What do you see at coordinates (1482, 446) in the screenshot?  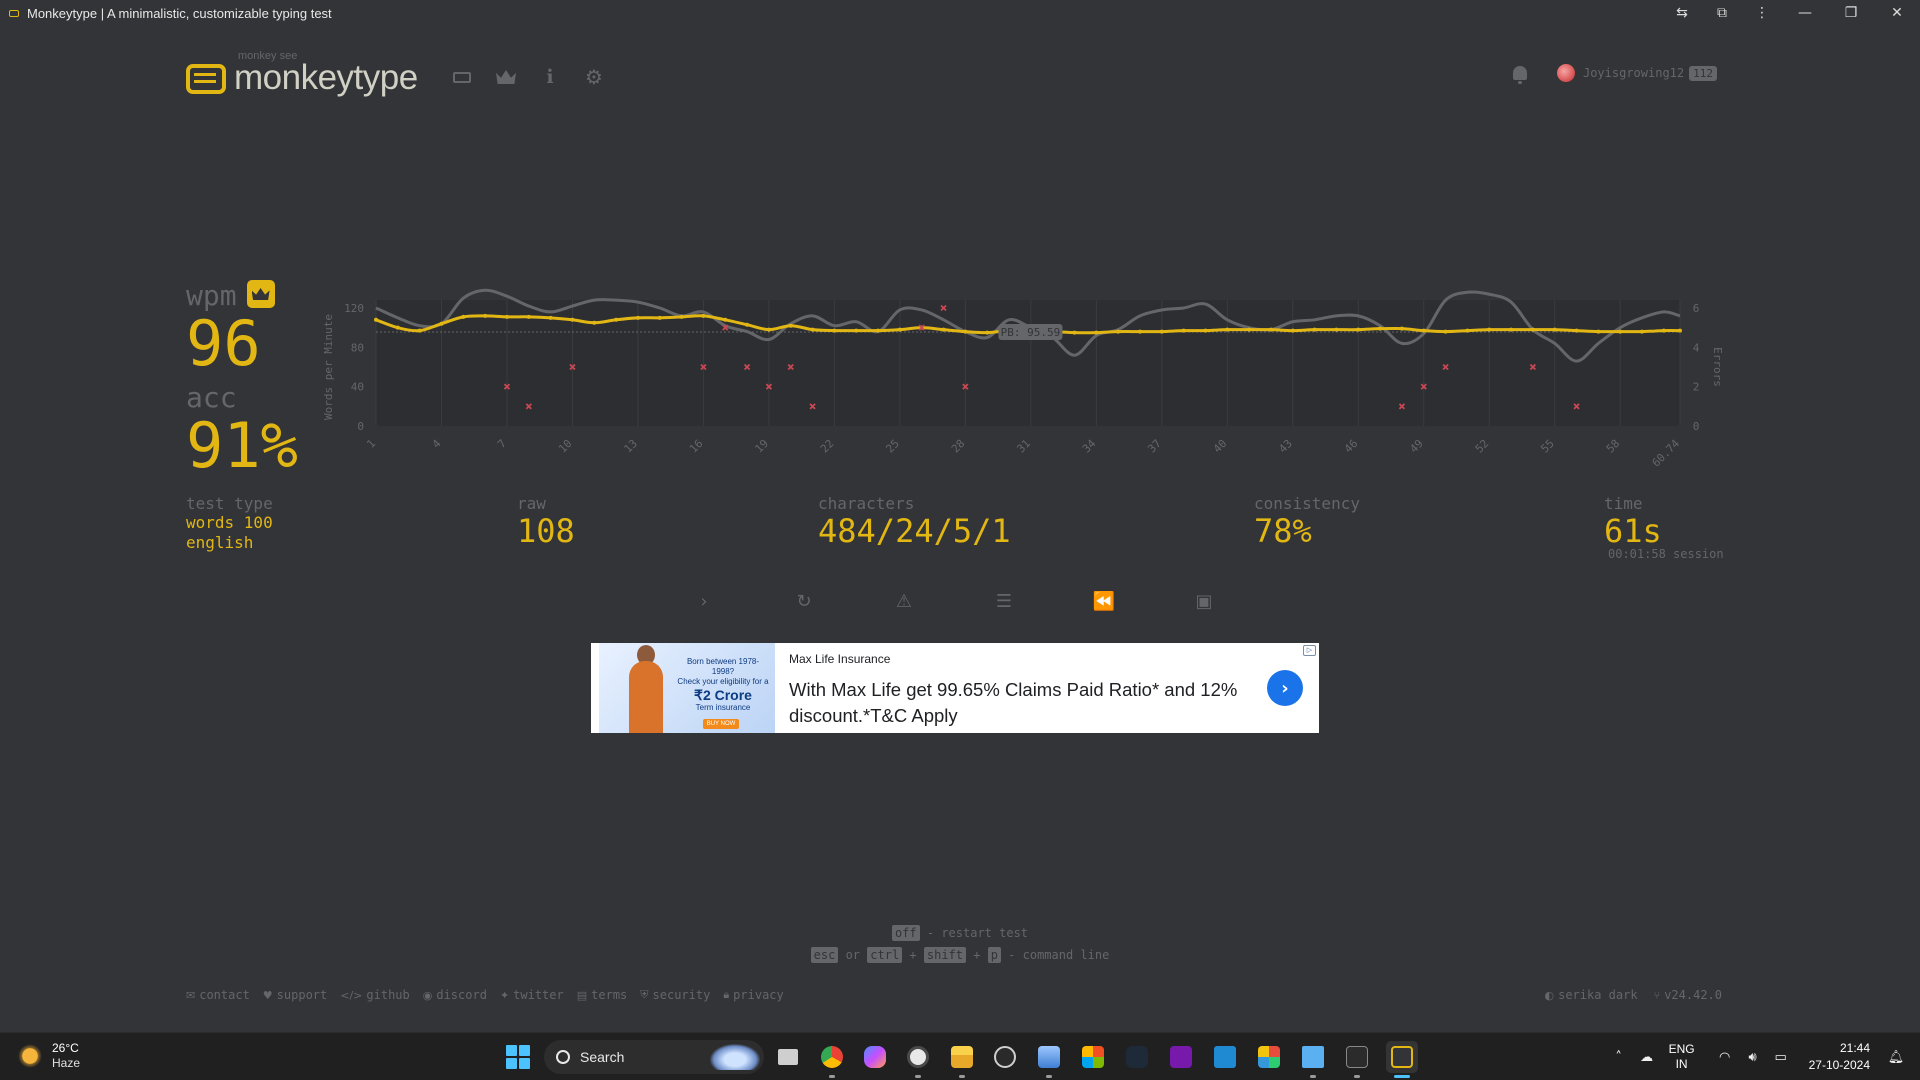 I see `chart-x-tick-label: 52` at bounding box center [1482, 446].